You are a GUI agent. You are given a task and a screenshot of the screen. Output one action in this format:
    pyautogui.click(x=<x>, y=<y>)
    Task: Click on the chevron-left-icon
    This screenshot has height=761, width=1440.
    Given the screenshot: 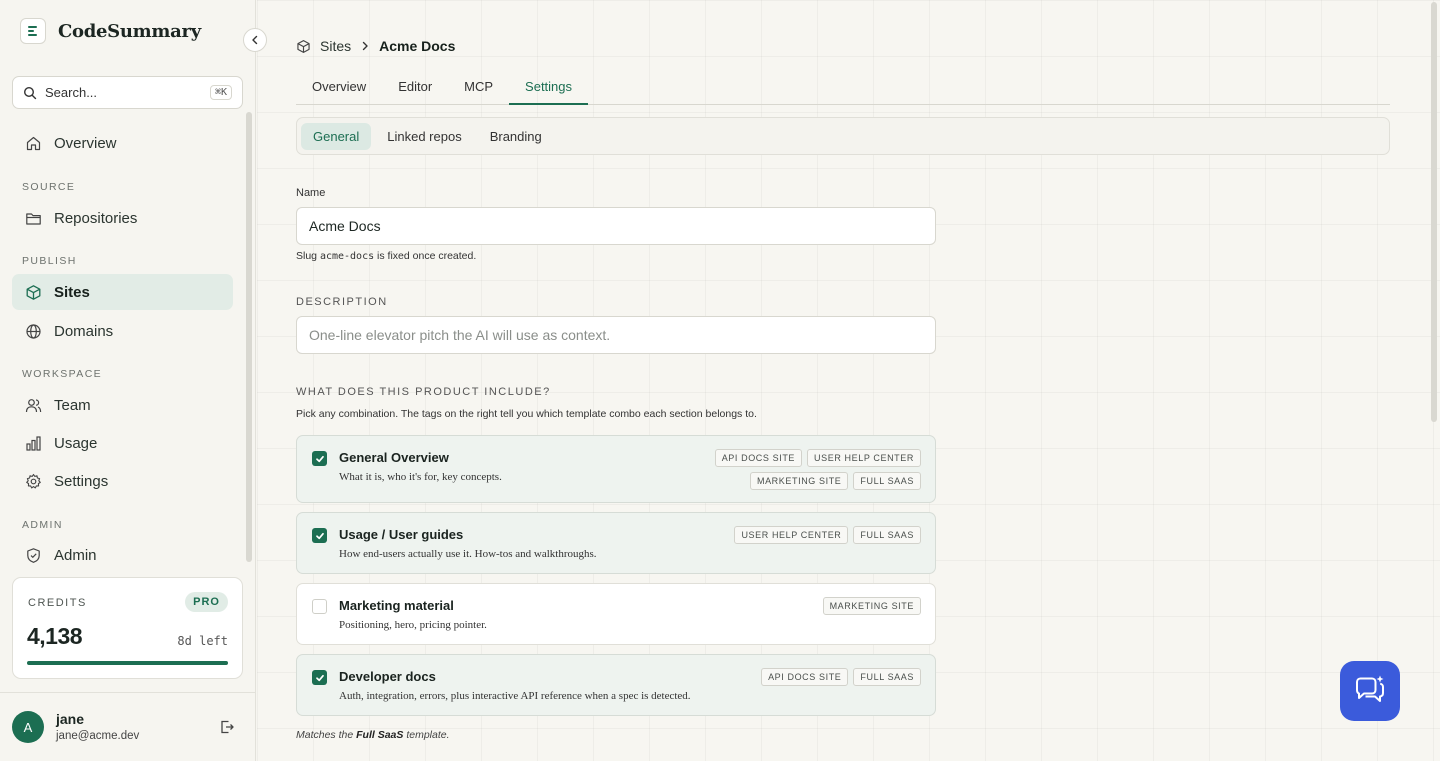 What is the action you would take?
    pyautogui.click(x=255, y=40)
    